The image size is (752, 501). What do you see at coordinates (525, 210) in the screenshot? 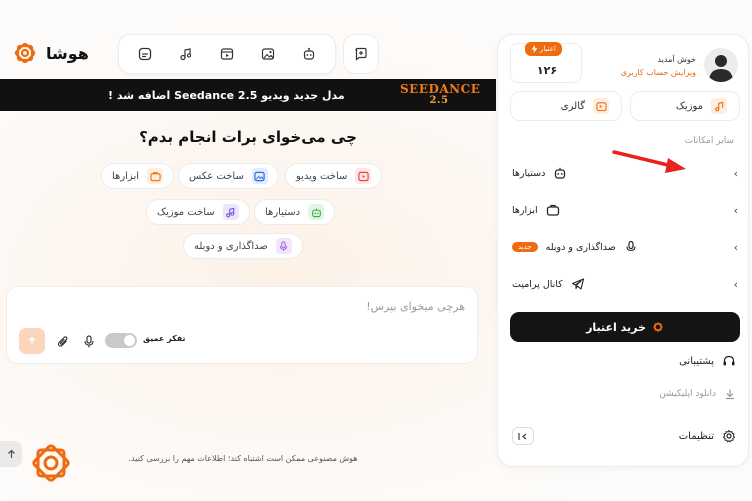
I see `menu-label: ابزارها` at bounding box center [525, 210].